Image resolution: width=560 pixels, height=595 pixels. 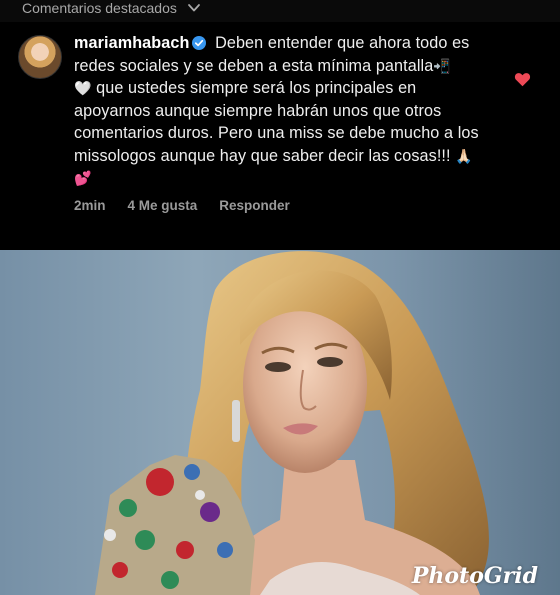 What do you see at coordinates (163, 205) in the screenshot?
I see `likes-count: 4 Me gusta` at bounding box center [163, 205].